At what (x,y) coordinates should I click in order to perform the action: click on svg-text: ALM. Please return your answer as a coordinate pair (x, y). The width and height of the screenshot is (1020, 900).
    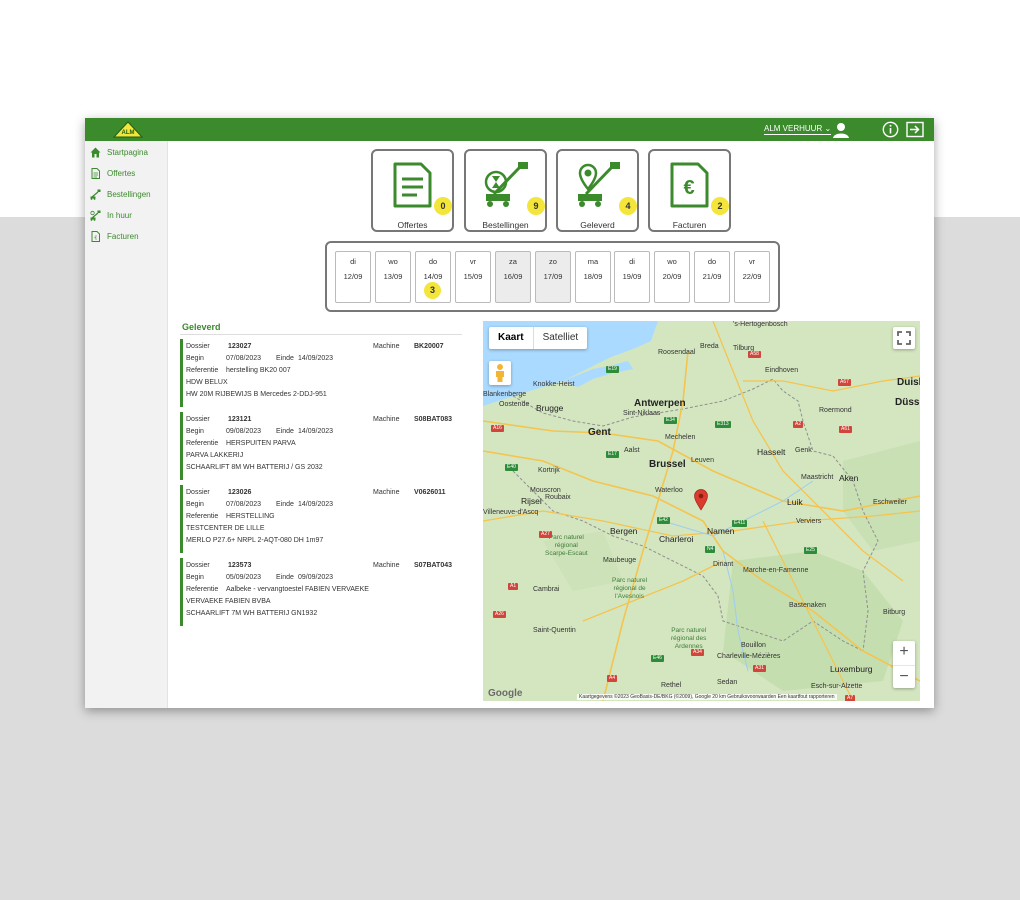
    Looking at the image, I should click on (128, 133).